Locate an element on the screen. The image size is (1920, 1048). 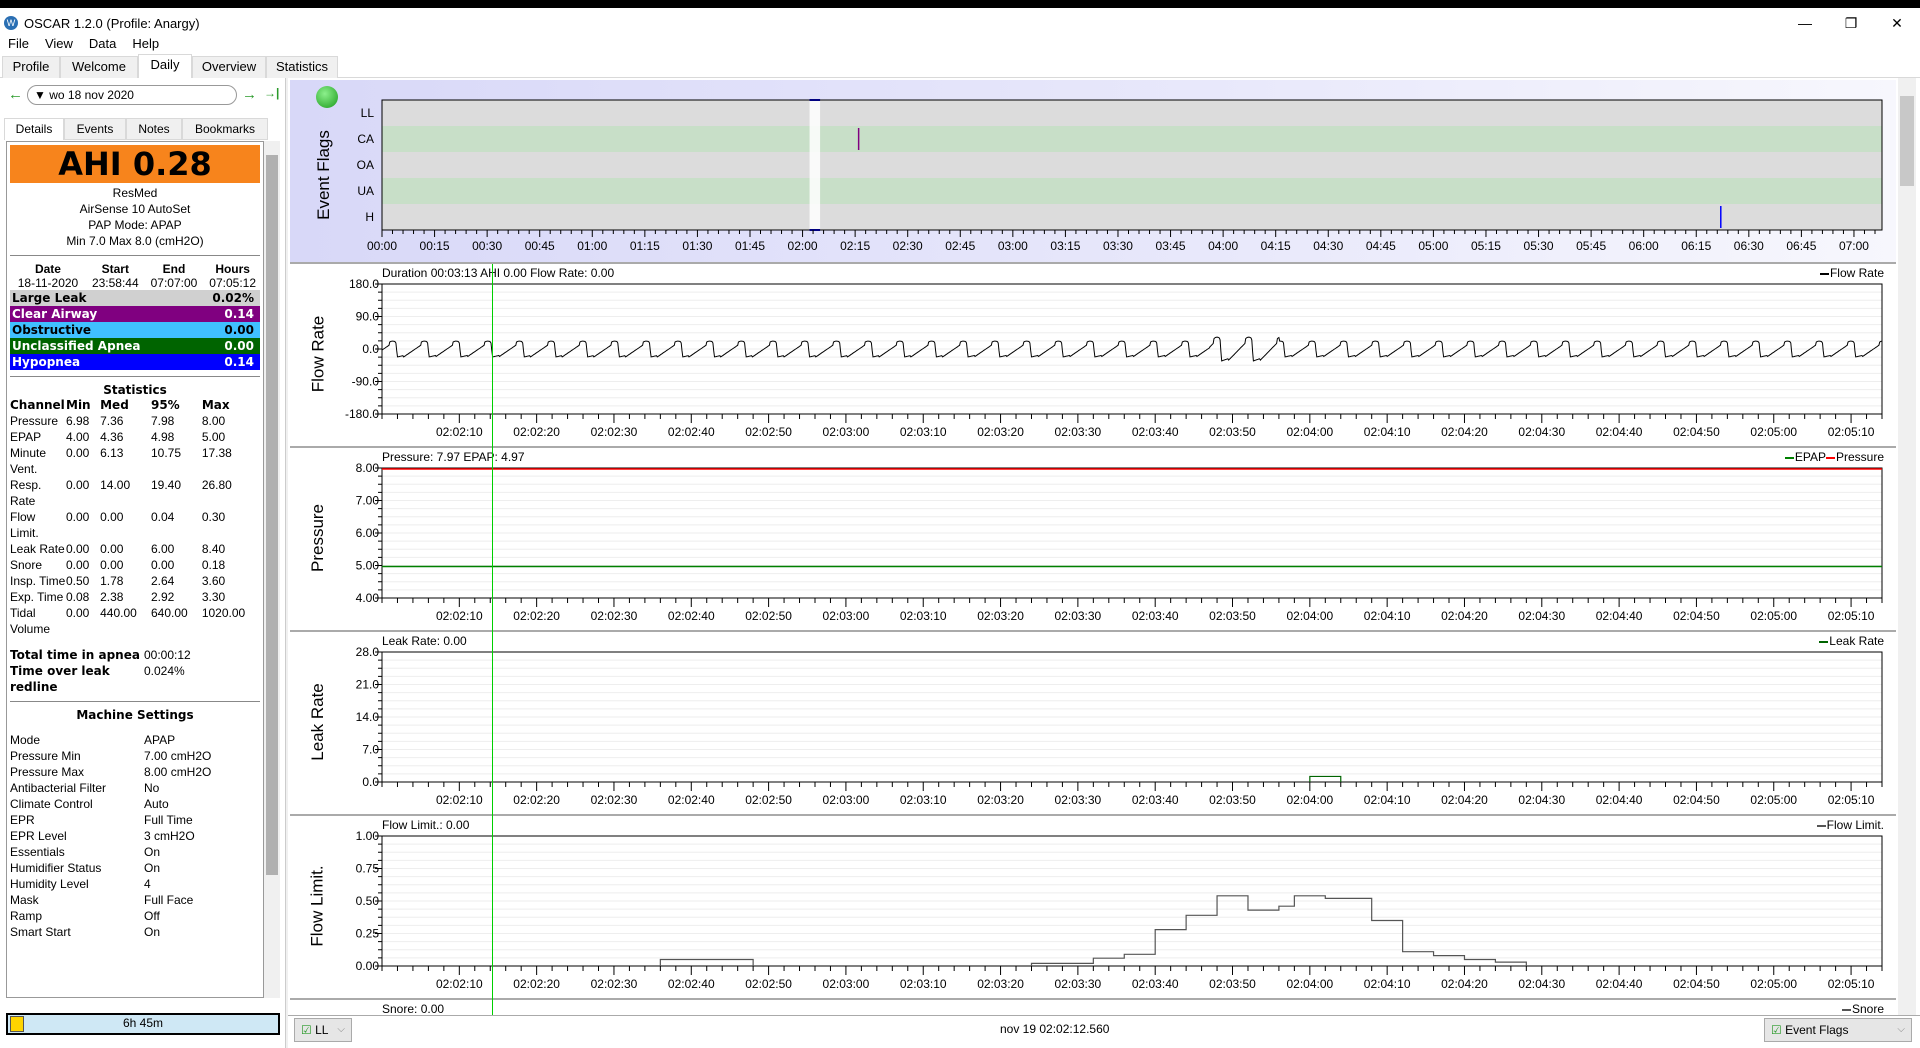
menu-data: Data is located at coordinates (102, 43).